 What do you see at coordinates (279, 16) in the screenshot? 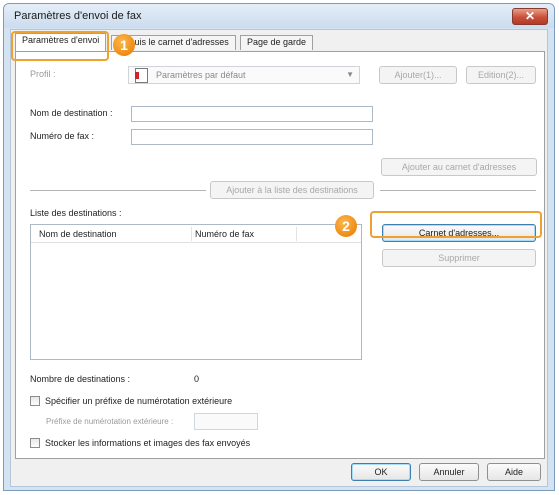
I see `title-bar: Paramètres d'envoi de fax ✕` at bounding box center [279, 16].